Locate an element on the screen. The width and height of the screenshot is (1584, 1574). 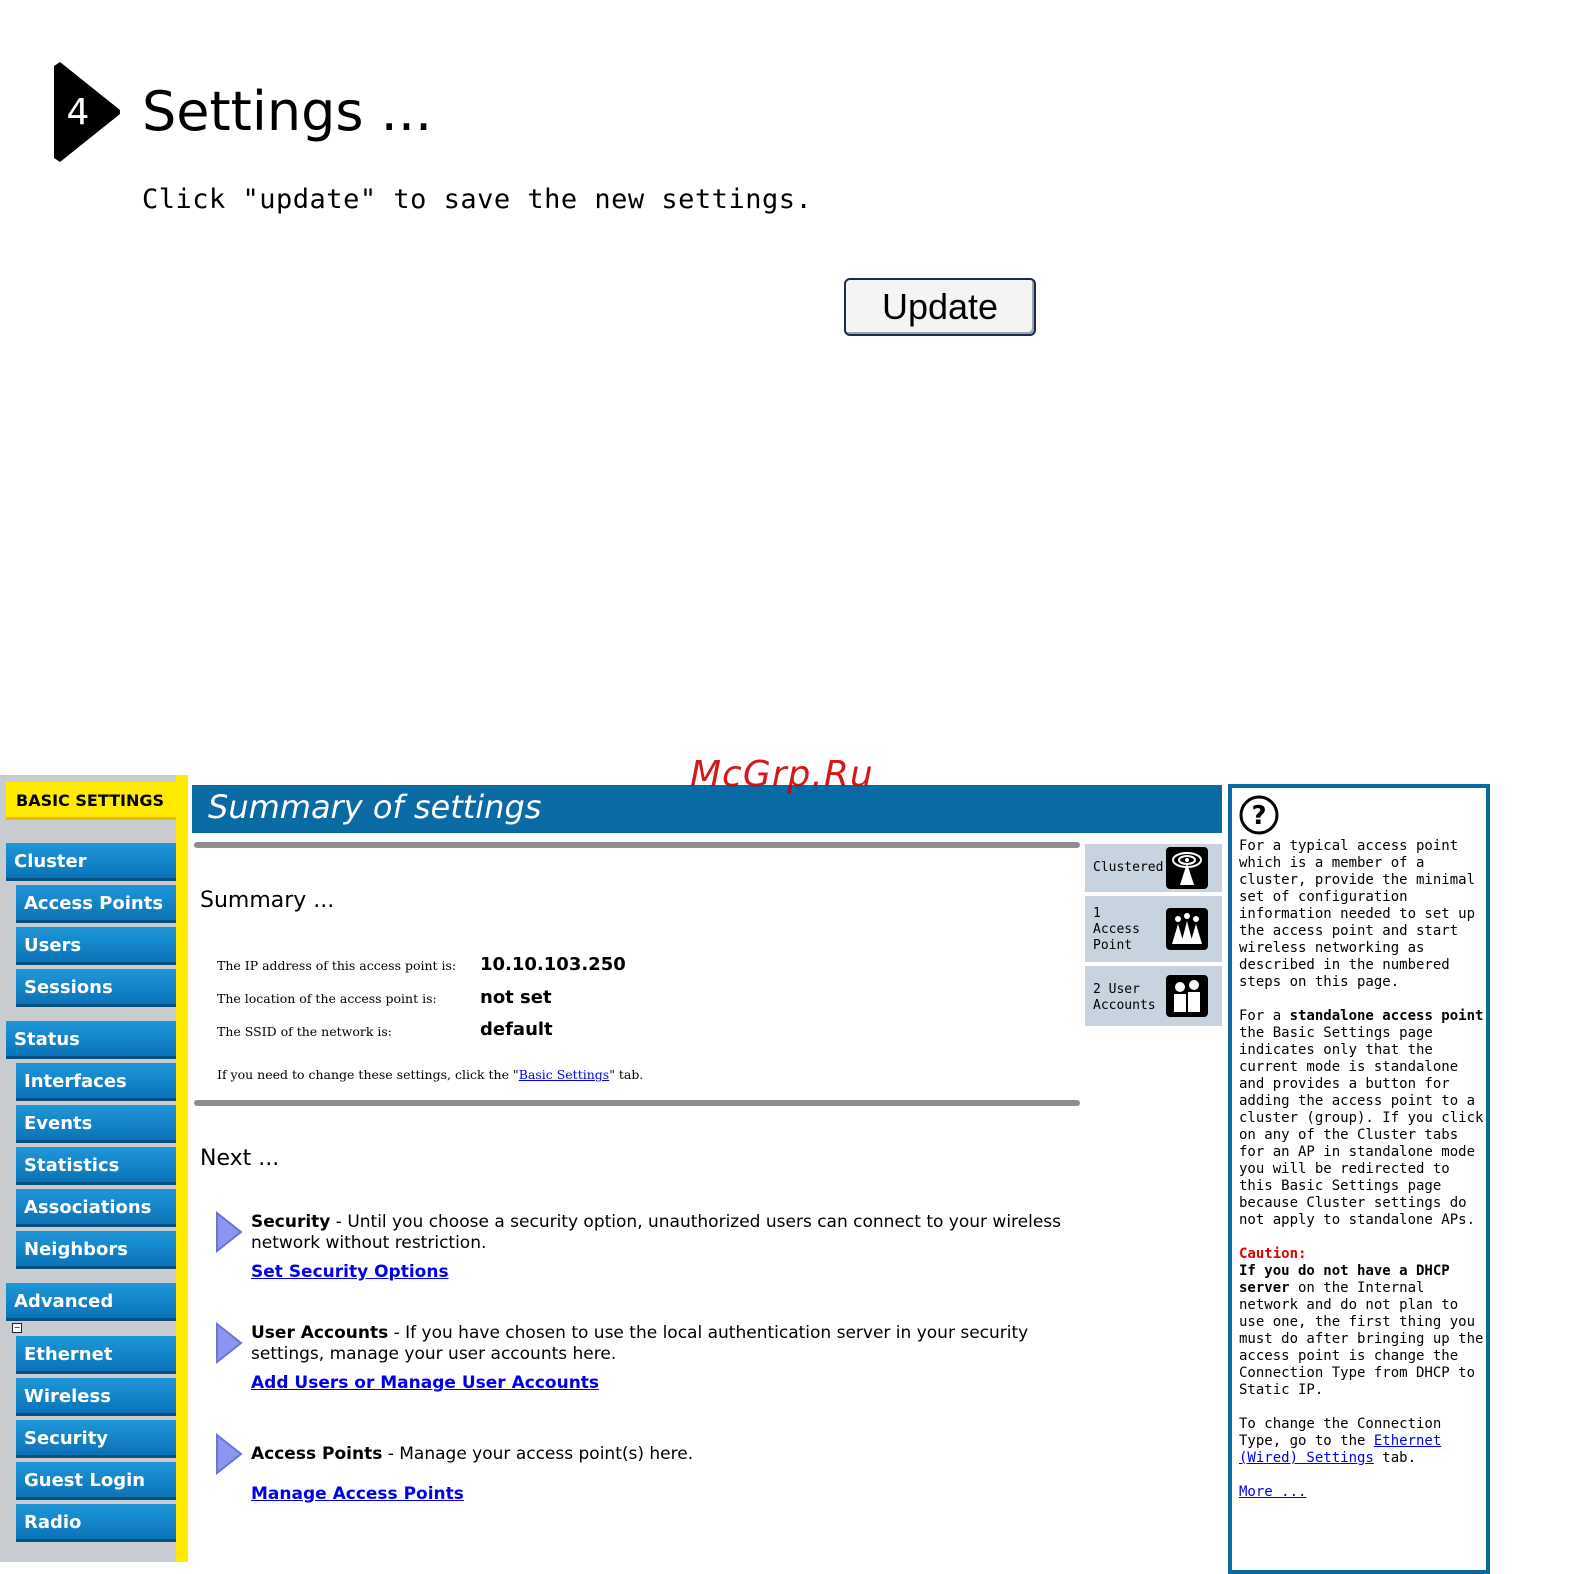
badge-text: Accounts is located at coordinates (1124, 1005).